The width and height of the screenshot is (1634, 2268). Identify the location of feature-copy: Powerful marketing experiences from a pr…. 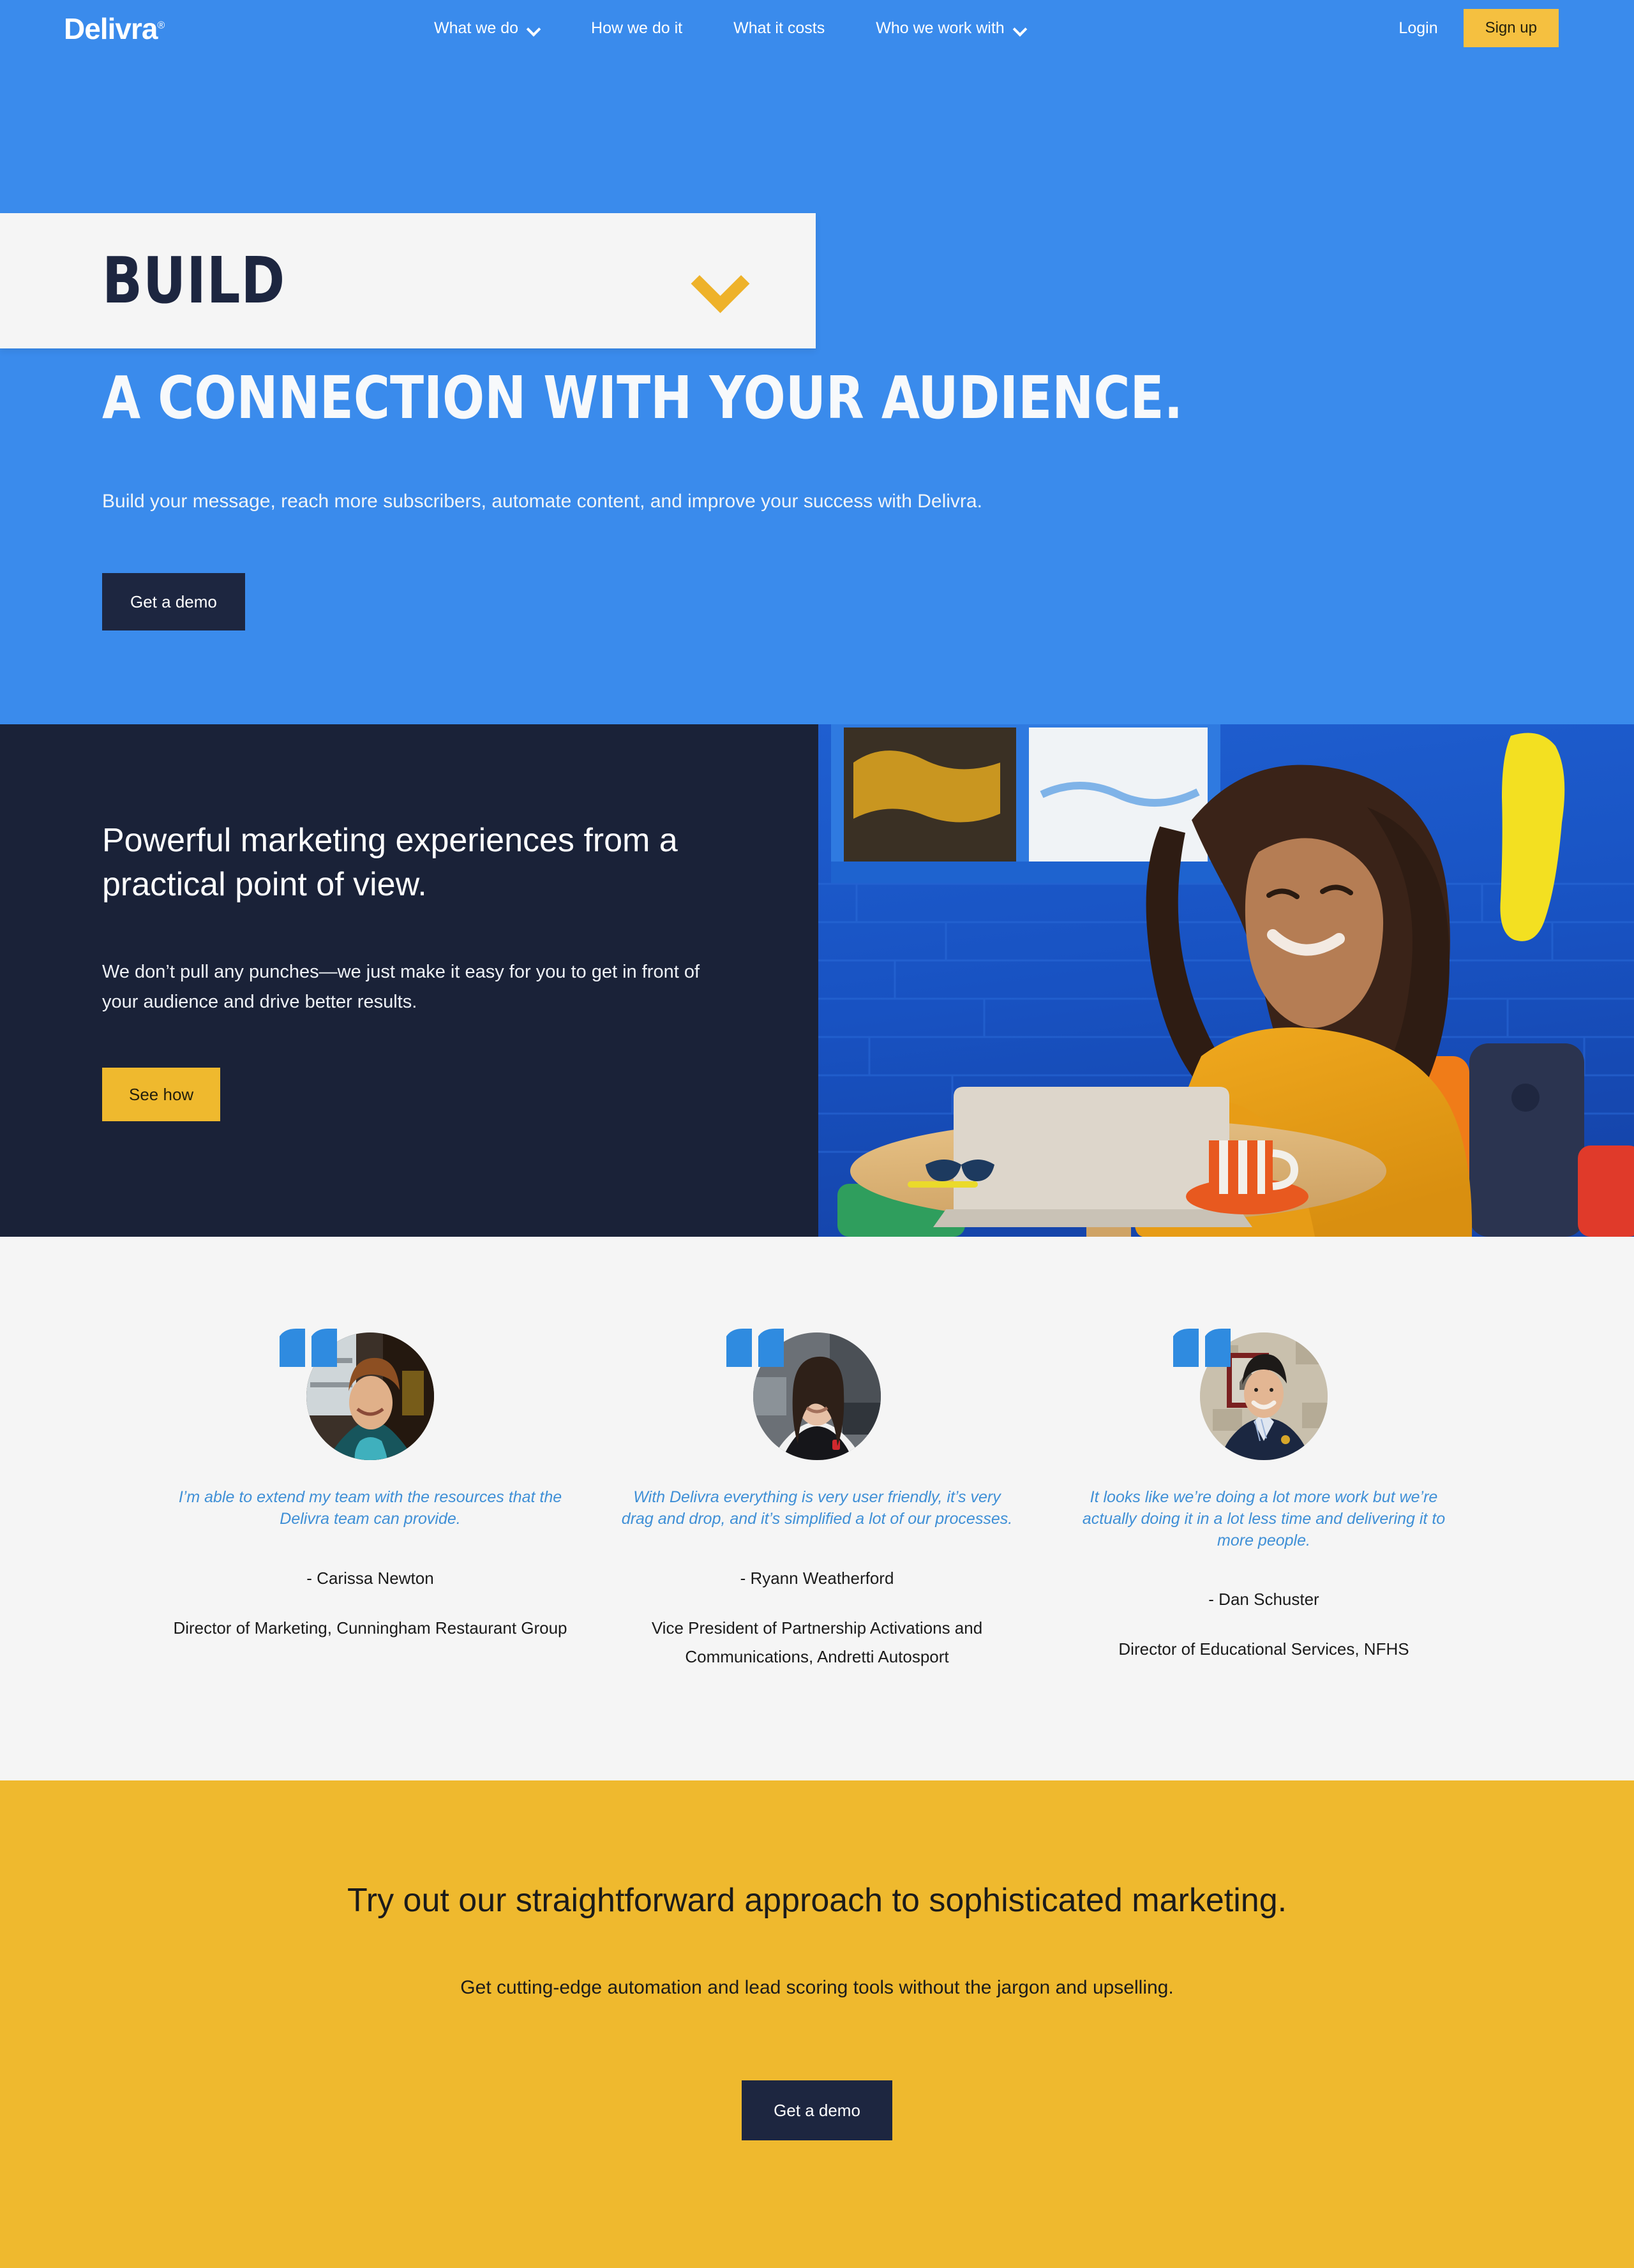
(421, 970).